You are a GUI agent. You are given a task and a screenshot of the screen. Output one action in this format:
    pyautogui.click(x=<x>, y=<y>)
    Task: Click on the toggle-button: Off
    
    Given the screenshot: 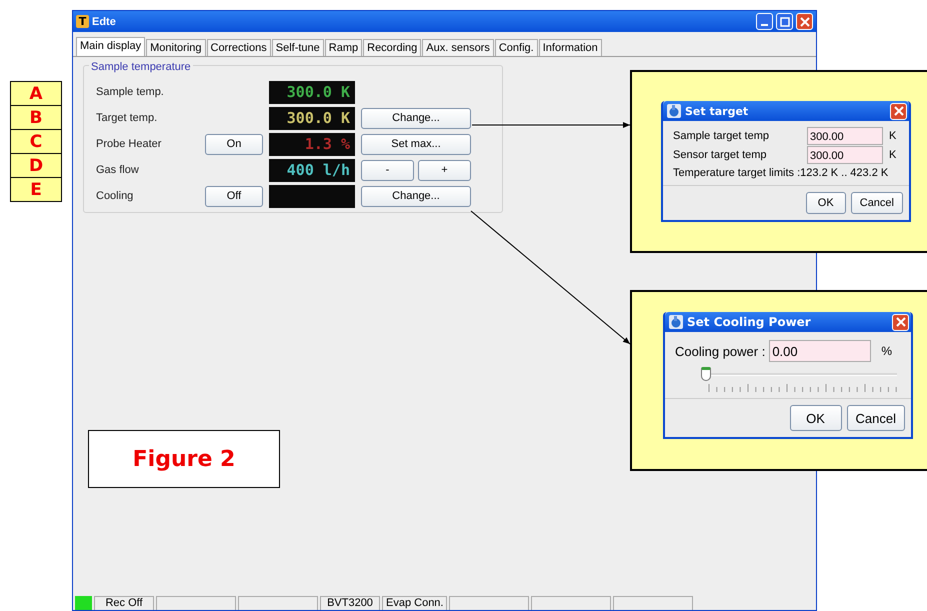 What is the action you would take?
    pyautogui.click(x=234, y=196)
    